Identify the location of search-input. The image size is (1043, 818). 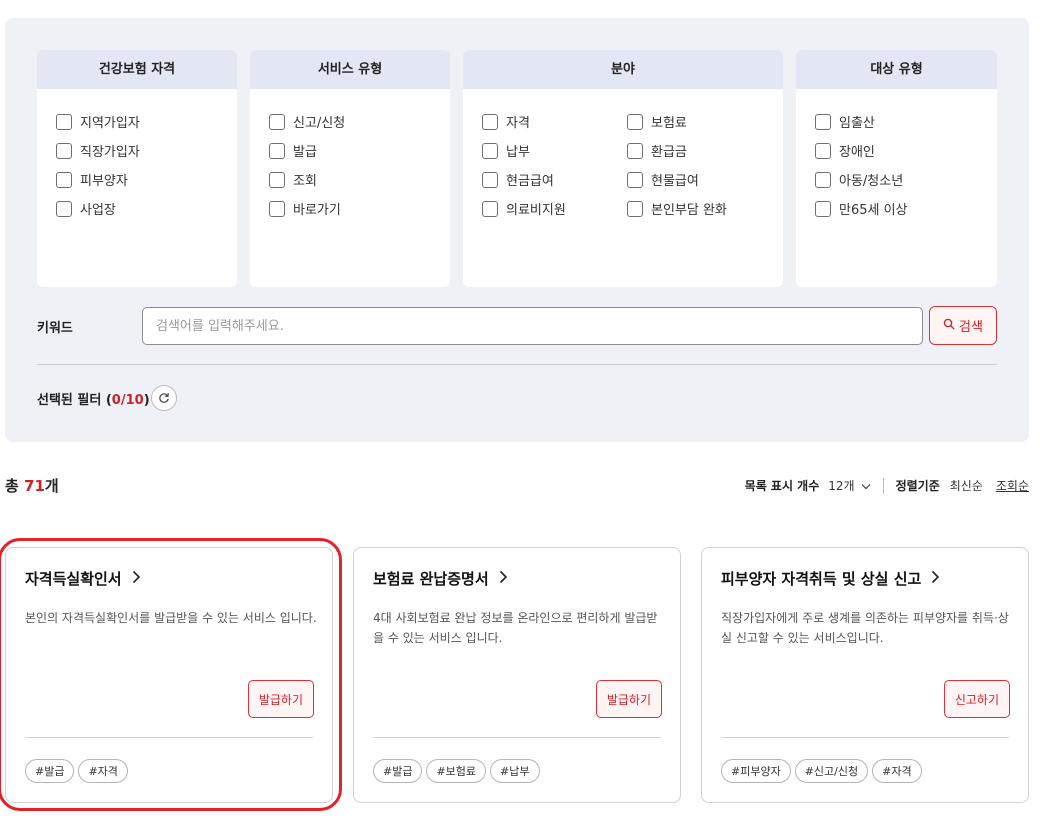
(532, 326).